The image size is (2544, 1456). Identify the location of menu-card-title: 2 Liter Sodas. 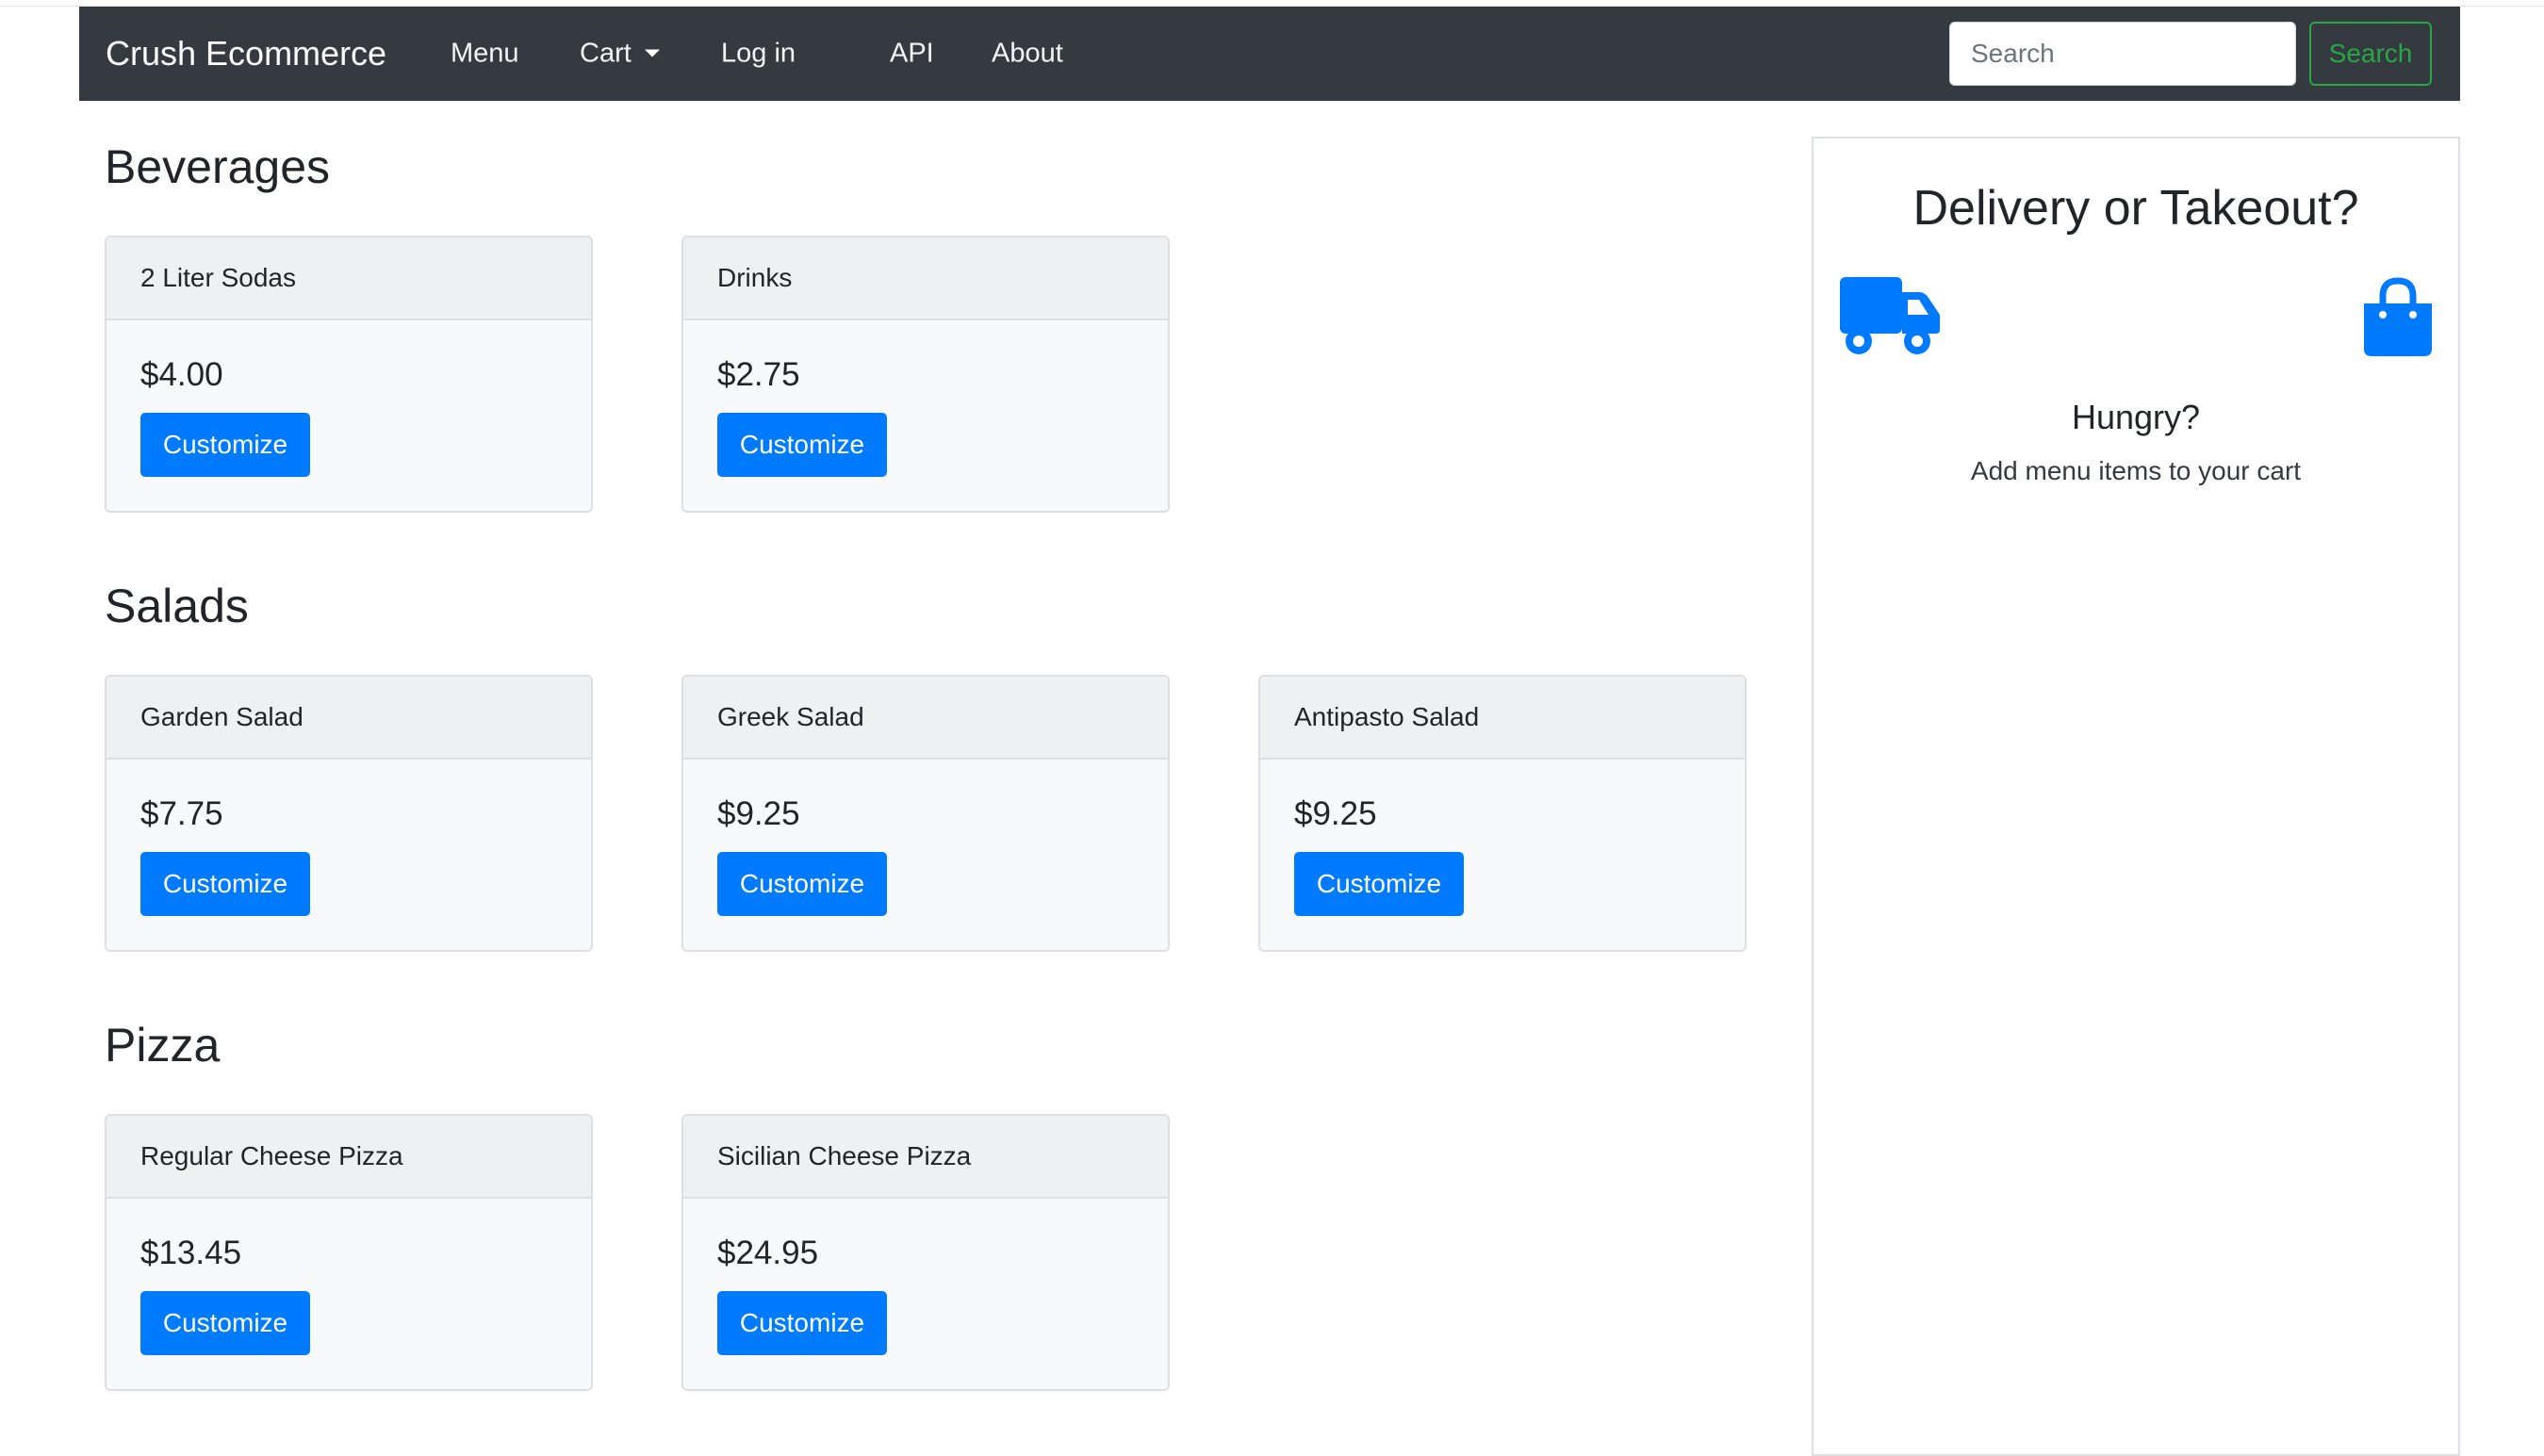
(349, 278).